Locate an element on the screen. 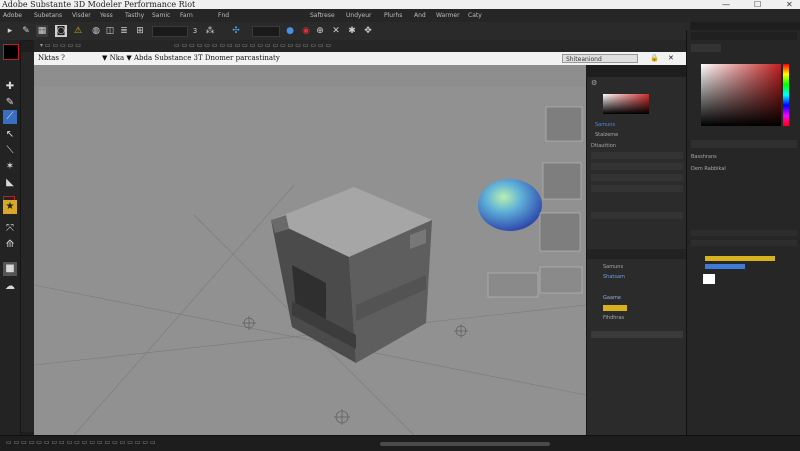 This screenshot has height=451, width=800. symmetry-icon: ✕ is located at coordinates (336, 31).